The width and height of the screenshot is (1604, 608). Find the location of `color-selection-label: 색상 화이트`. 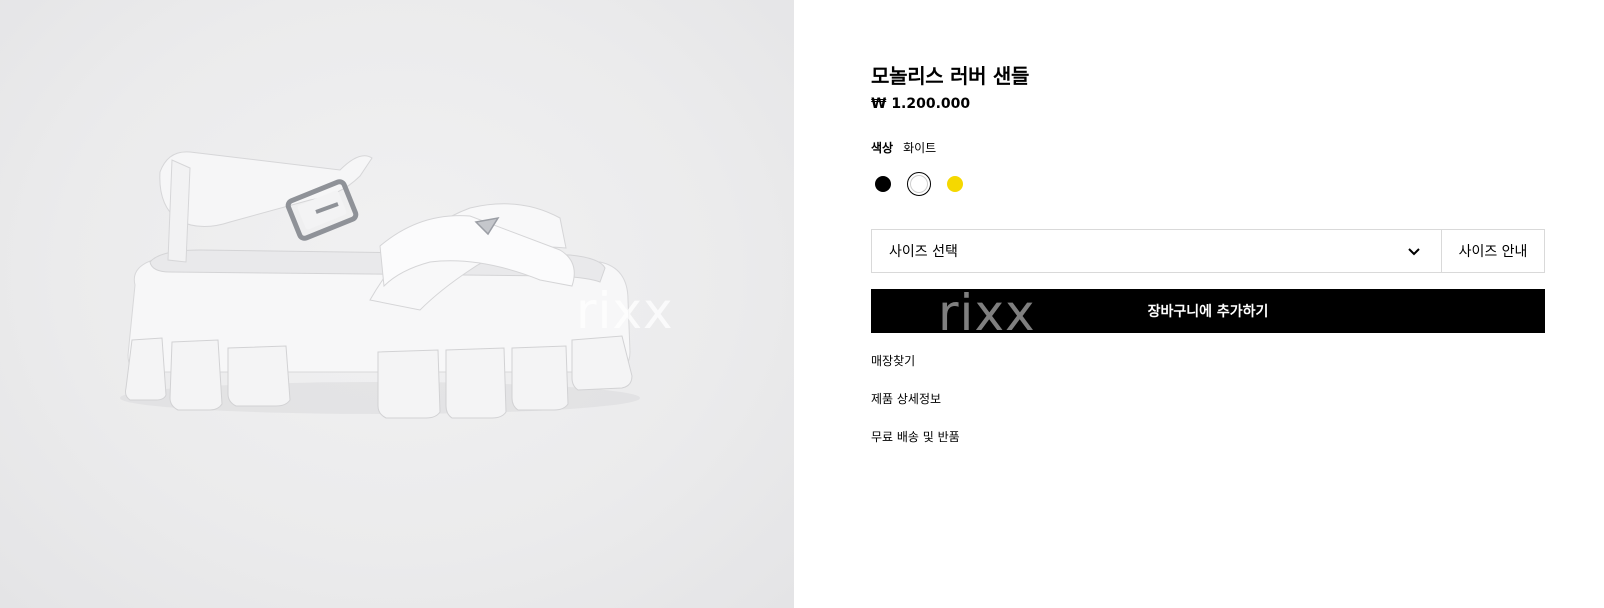

color-selection-label: 색상 화이트 is located at coordinates (903, 147).